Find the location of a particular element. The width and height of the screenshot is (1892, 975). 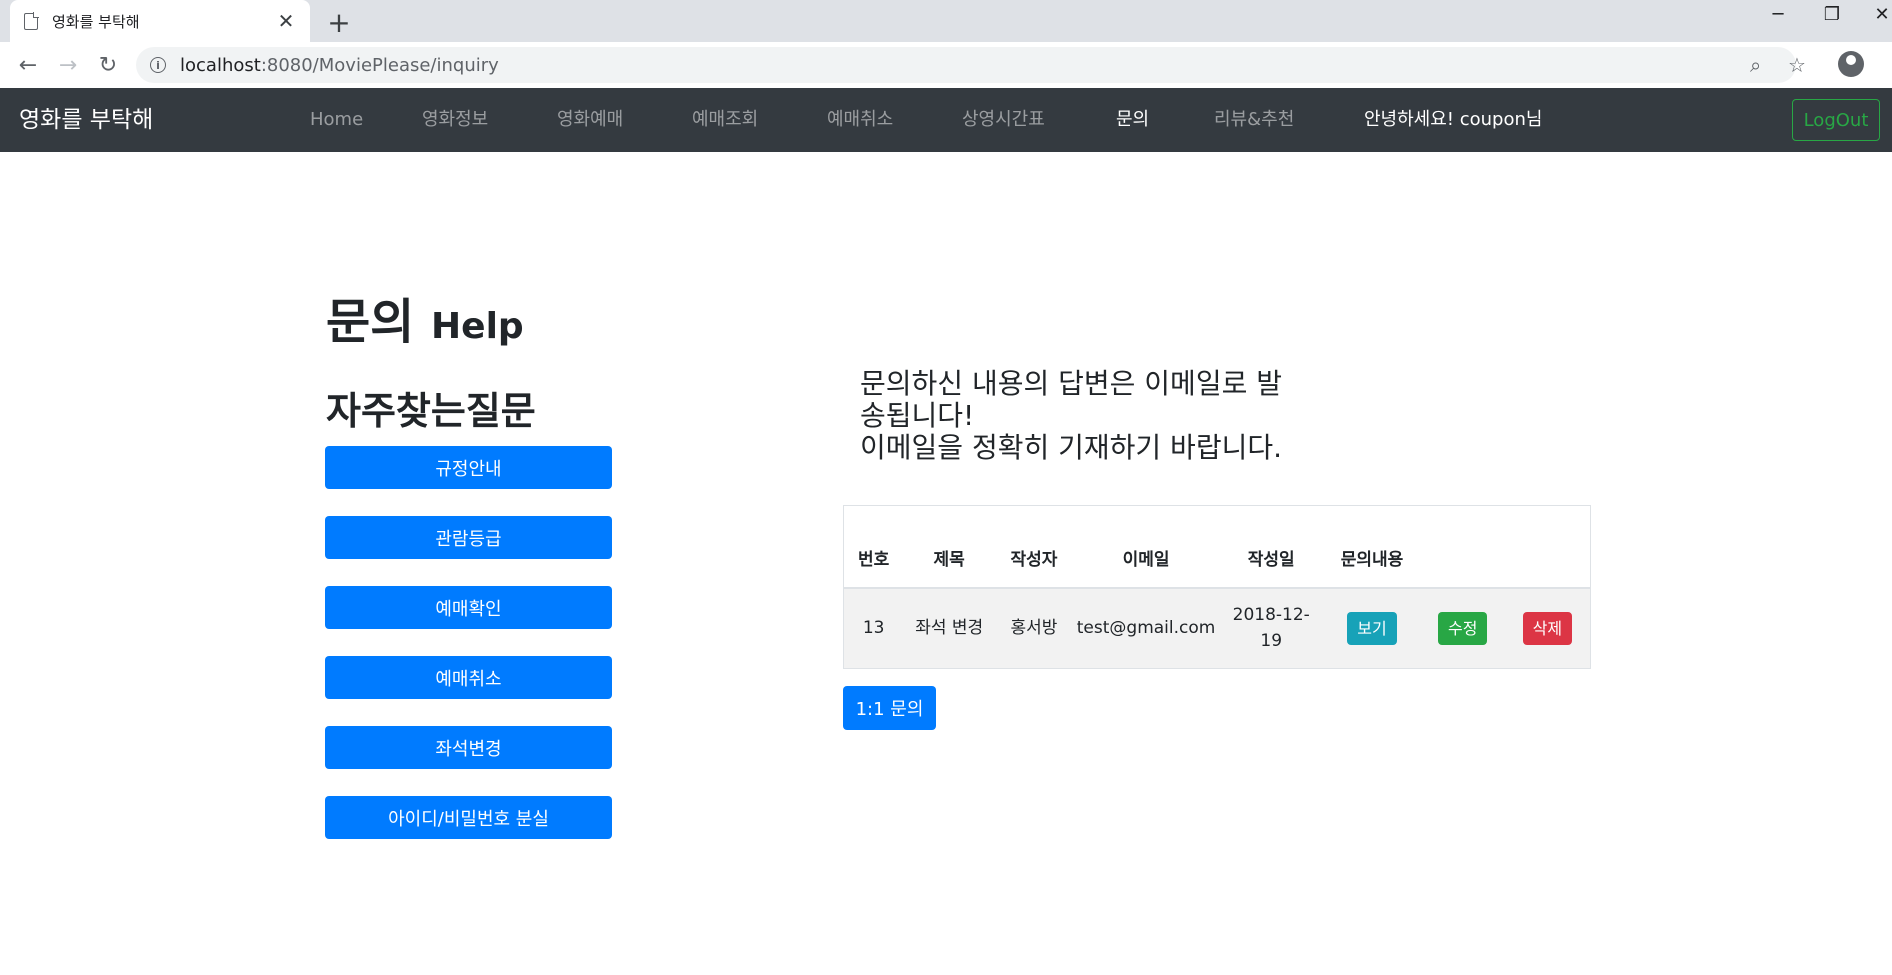

forward-icon: → is located at coordinates (68, 65).